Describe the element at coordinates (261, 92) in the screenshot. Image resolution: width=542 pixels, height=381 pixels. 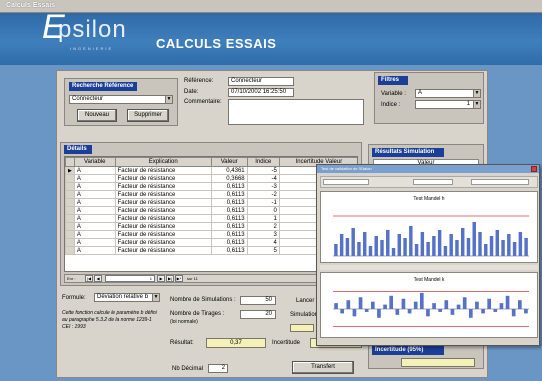
I see `date-field: 07/10/2002 16:25:50` at that location.